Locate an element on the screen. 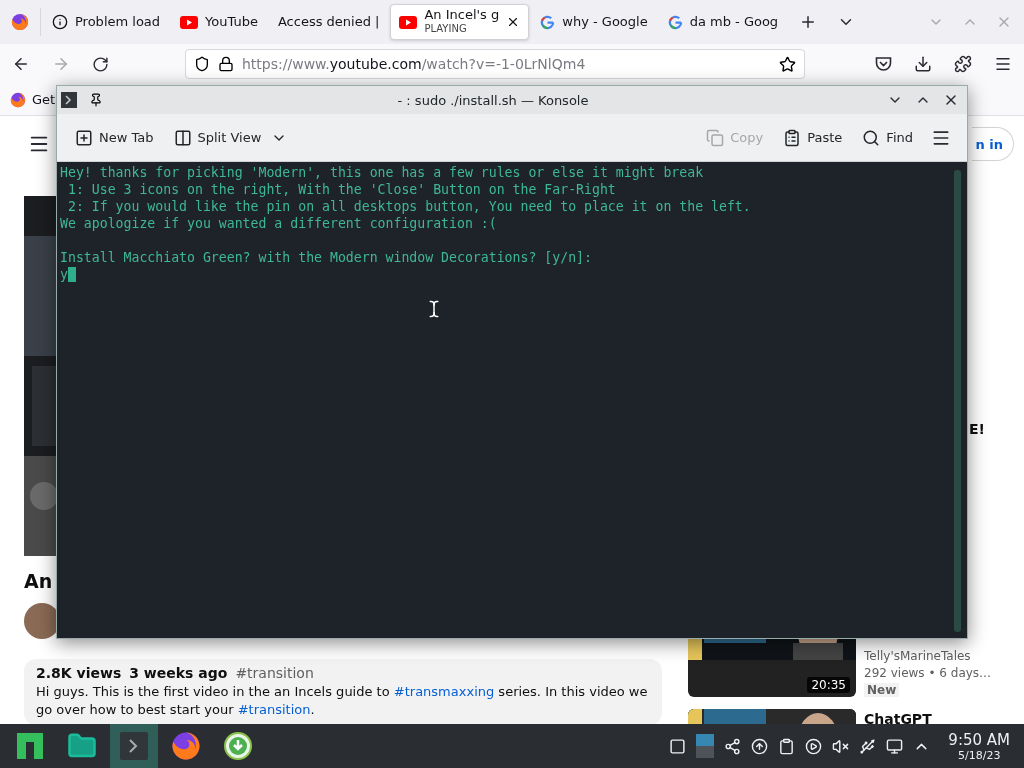 The image size is (1024, 768). video-stat: 2.8K views is located at coordinates (79, 673).